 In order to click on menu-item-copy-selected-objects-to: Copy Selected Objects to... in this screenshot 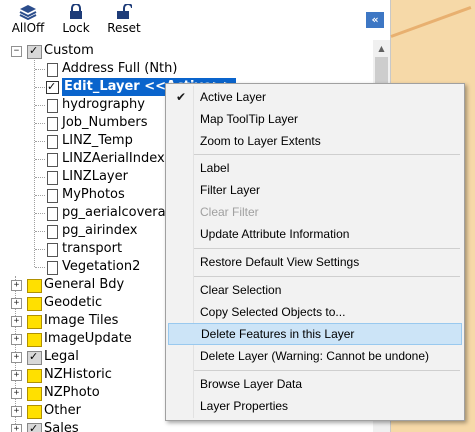, I will do `click(315, 312)`.